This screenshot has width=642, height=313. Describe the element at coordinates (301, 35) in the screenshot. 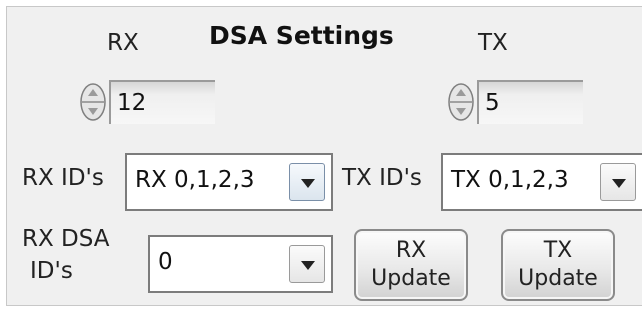

I see `panel-title: DSA Settings` at that location.